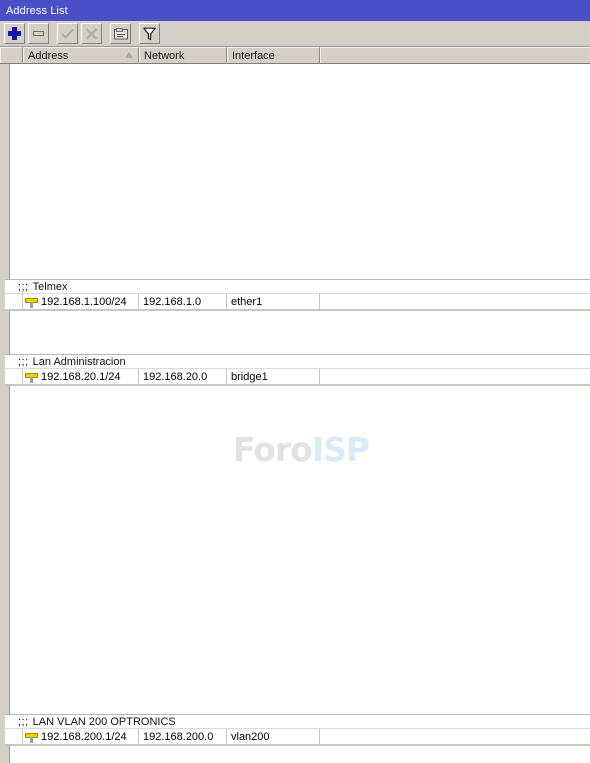  What do you see at coordinates (340, 449) in the screenshot?
I see `watermark-isp: ISP` at bounding box center [340, 449].